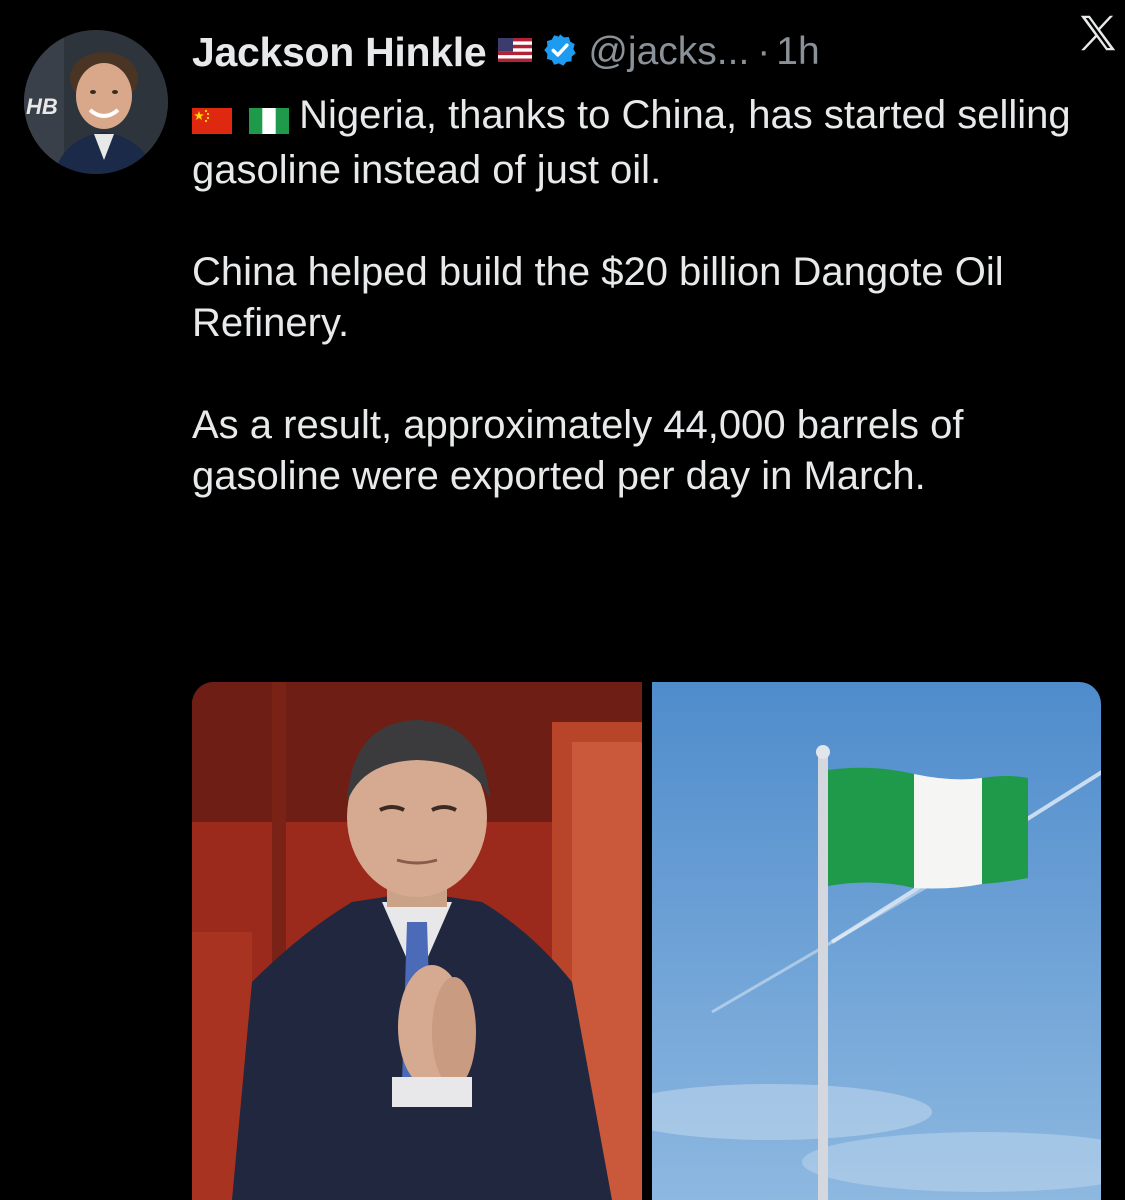 The height and width of the screenshot is (1200, 1125). What do you see at coordinates (269, 121) in the screenshot?
I see `nigeria-flag-icon` at bounding box center [269, 121].